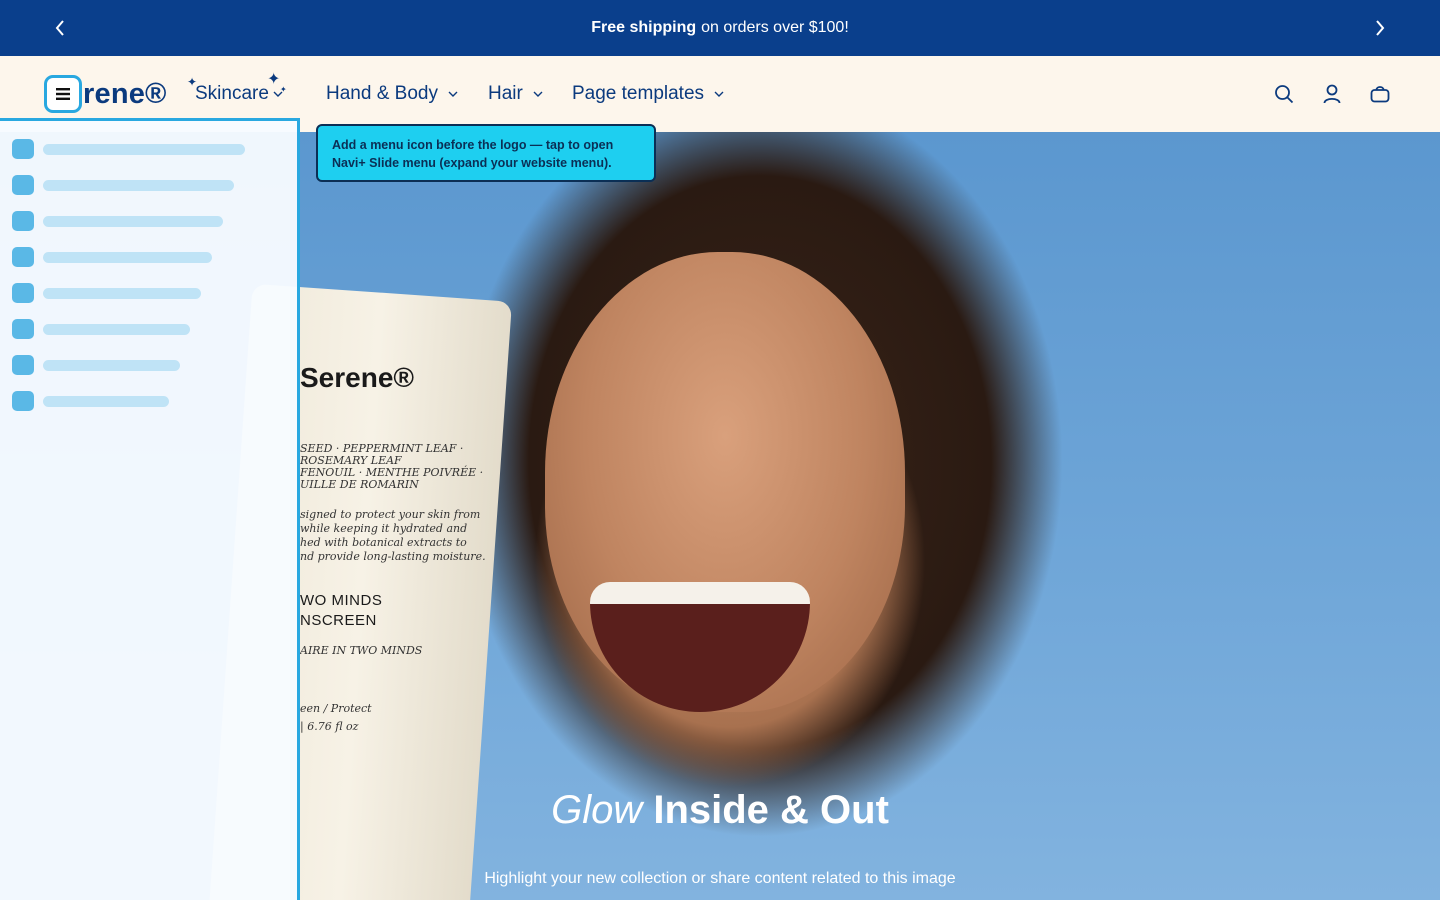 Image resolution: width=1440 pixels, height=900 pixels. I want to click on product-name-line: NSCREEN, so click(338, 620).